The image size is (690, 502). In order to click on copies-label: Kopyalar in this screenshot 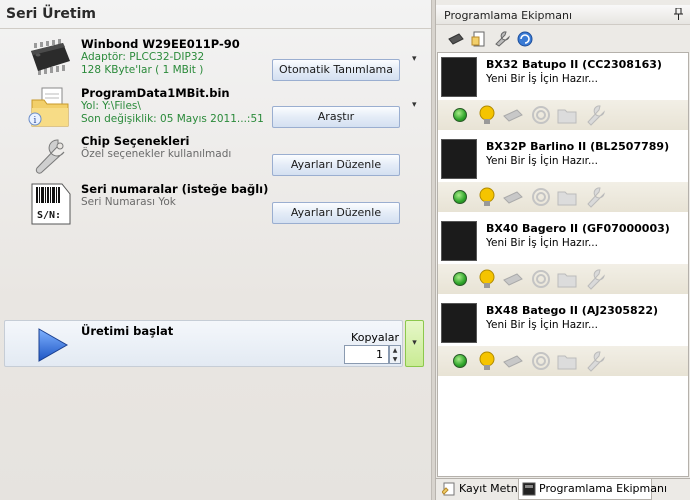, I will do `click(375, 337)`.